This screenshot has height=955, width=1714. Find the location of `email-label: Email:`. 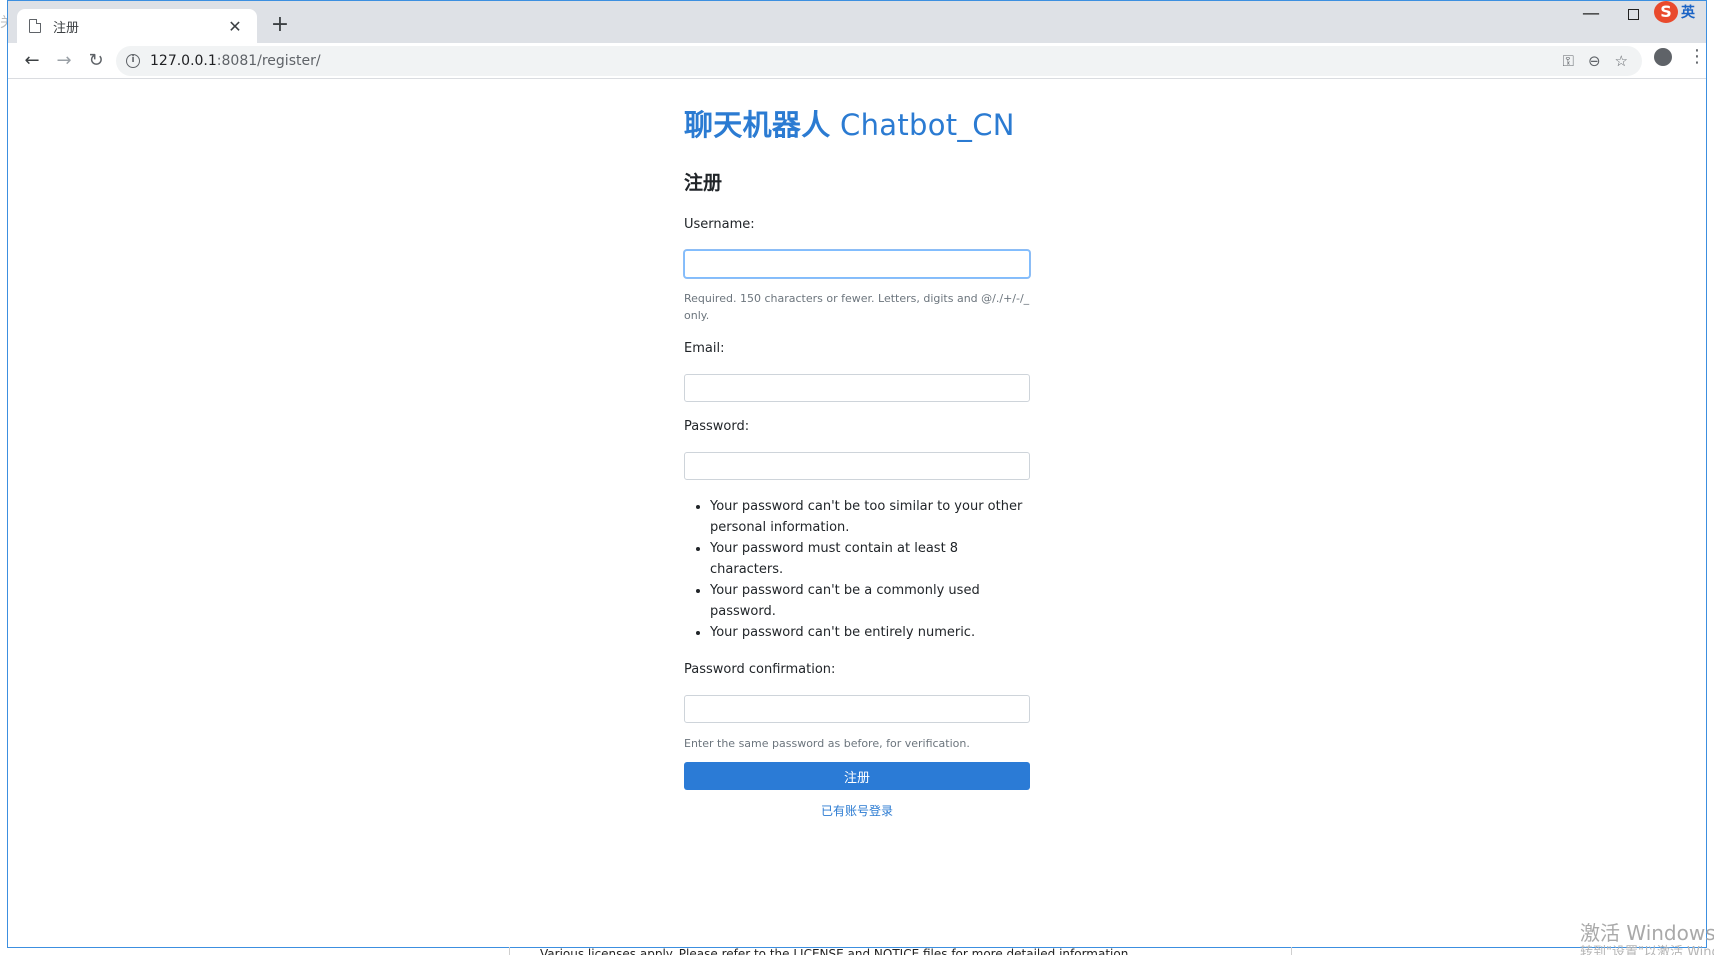

email-label: Email: is located at coordinates (704, 348).